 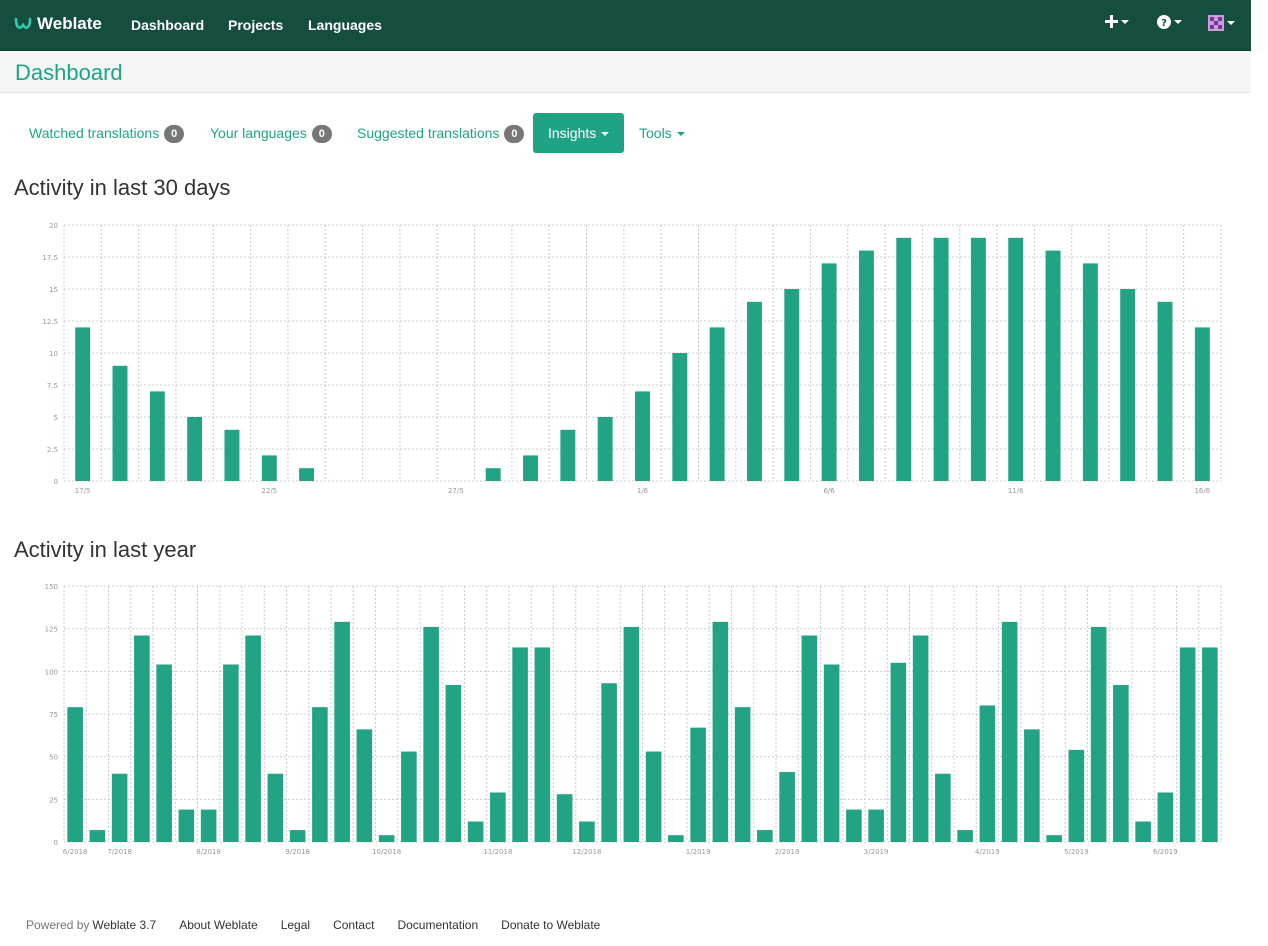 What do you see at coordinates (386, 852) in the screenshot?
I see `x-tick-label: 10/2018` at bounding box center [386, 852].